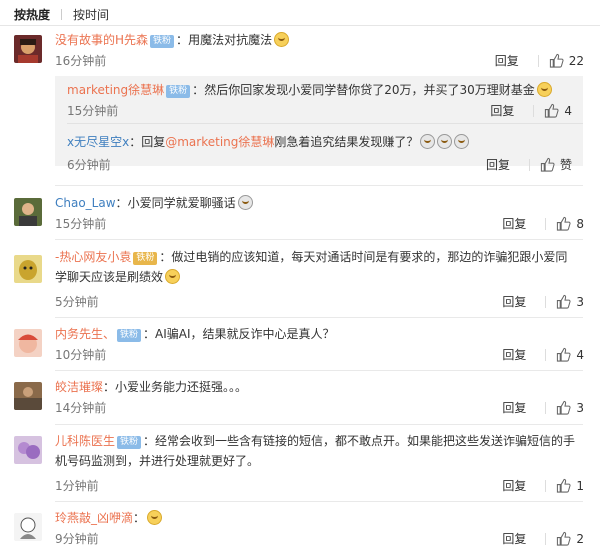 This screenshot has height=555, width=600. Describe the element at coordinates (230, 40) in the screenshot. I see `comment-text: 用魔法对抗魔法` at that location.